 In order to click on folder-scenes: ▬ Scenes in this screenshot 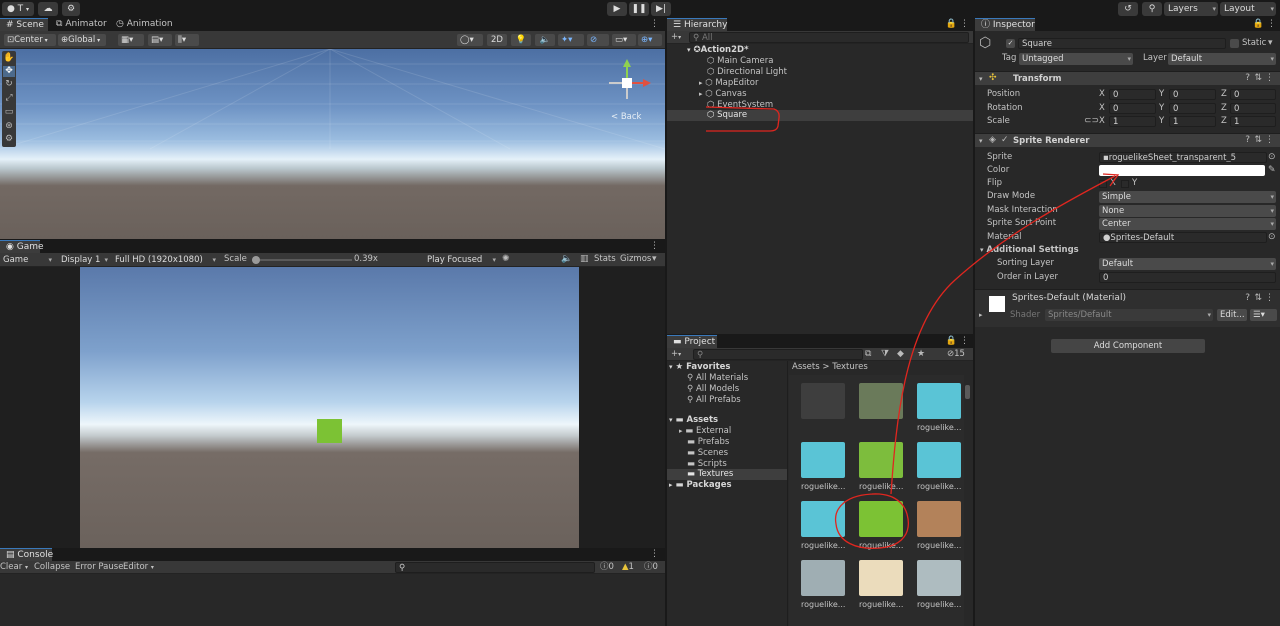, I will do `click(707, 453)`.